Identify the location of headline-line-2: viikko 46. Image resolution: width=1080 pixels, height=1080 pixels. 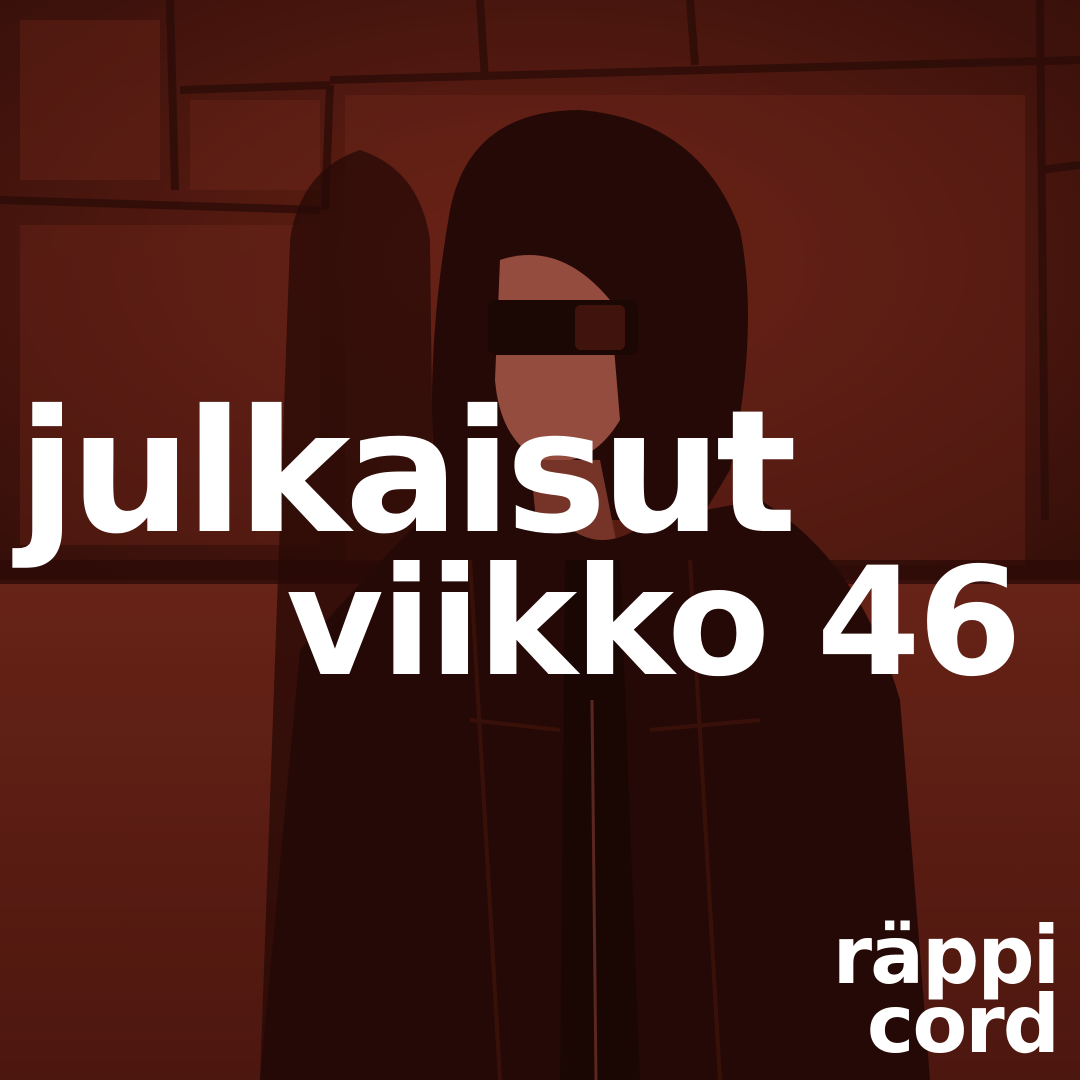
(654, 623).